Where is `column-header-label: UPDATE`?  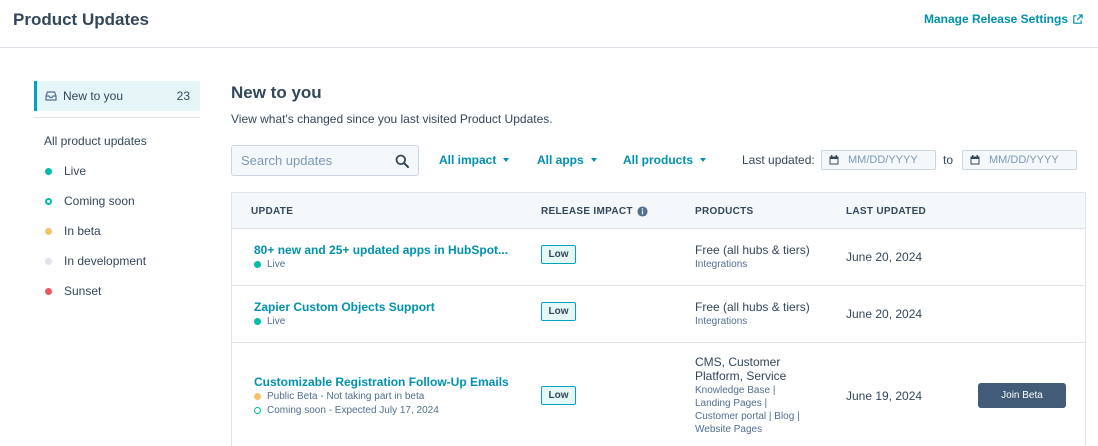
column-header-label: UPDATE is located at coordinates (272, 211).